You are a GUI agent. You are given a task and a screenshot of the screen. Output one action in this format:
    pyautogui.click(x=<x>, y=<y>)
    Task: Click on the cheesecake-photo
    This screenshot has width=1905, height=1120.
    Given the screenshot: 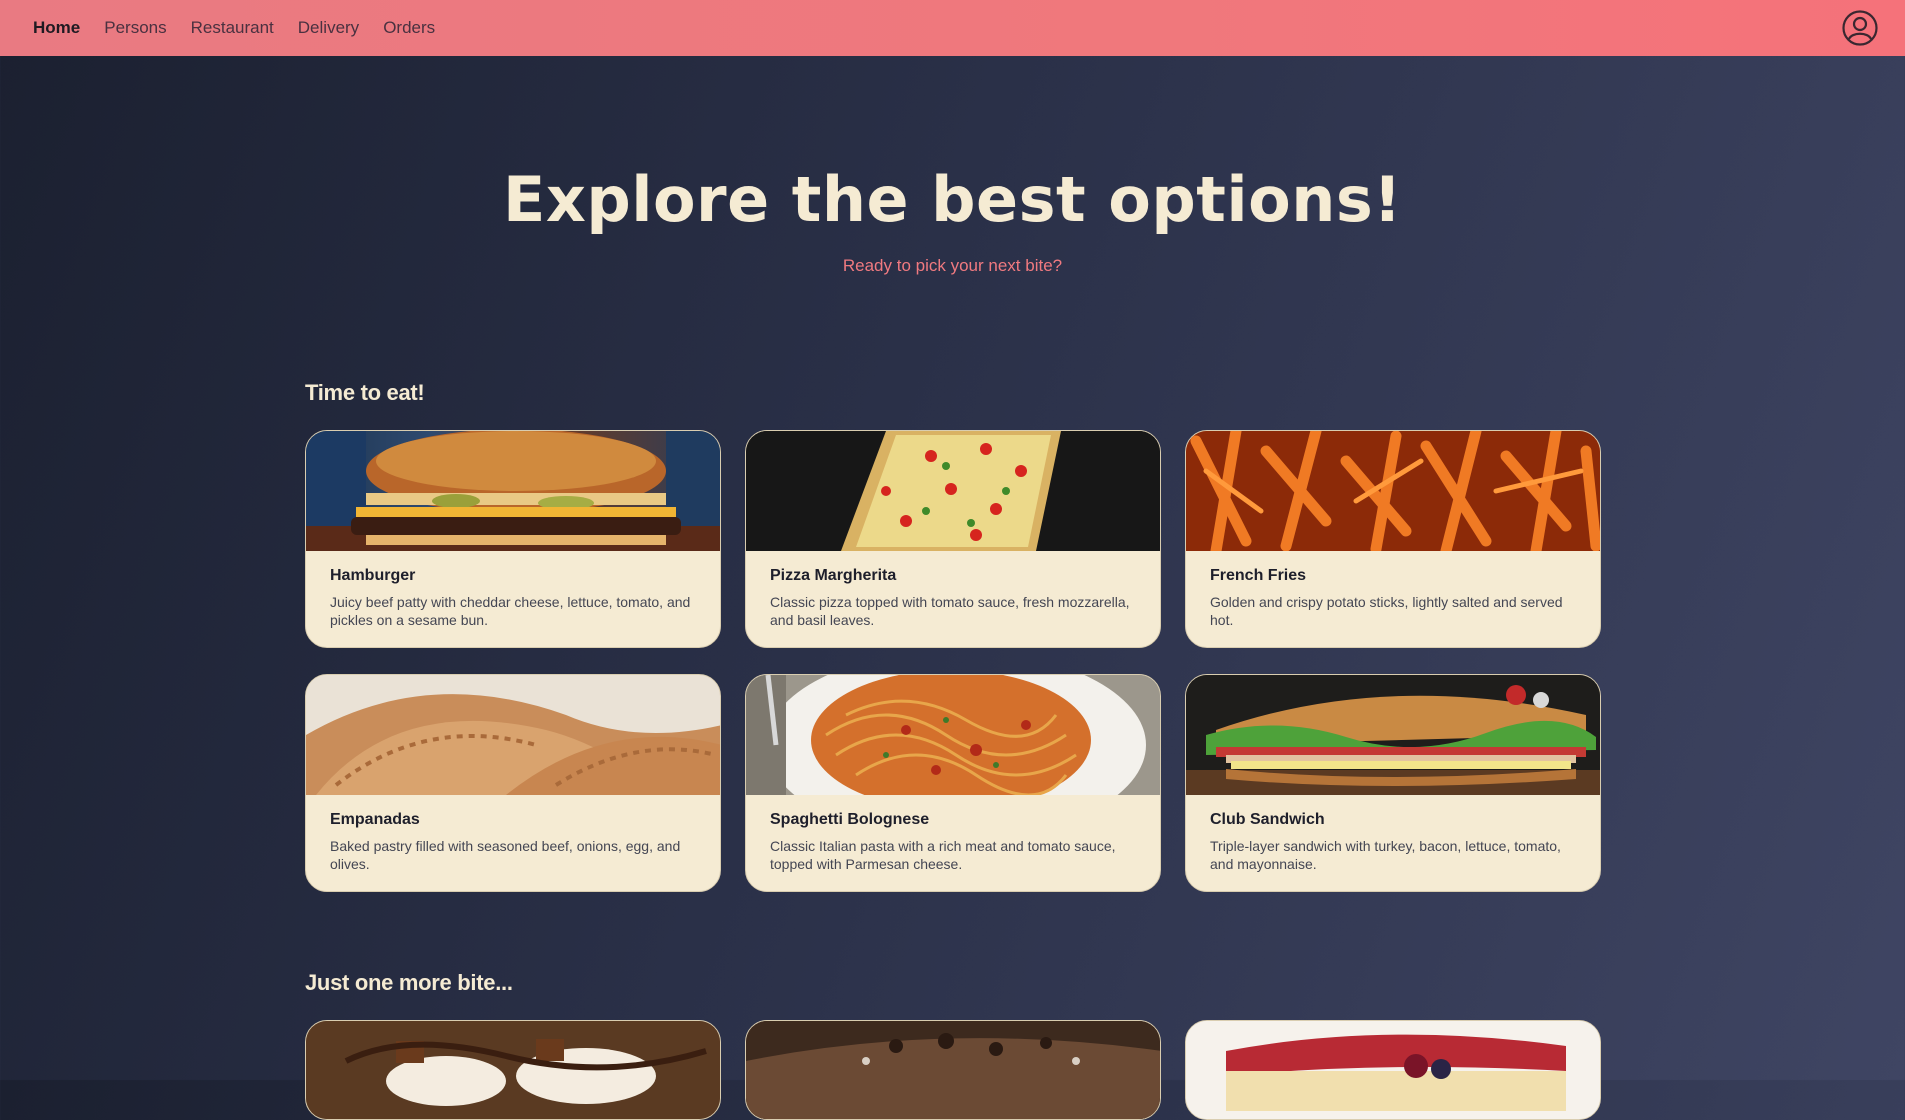 What is the action you would take?
    pyautogui.click(x=1393, y=1070)
    